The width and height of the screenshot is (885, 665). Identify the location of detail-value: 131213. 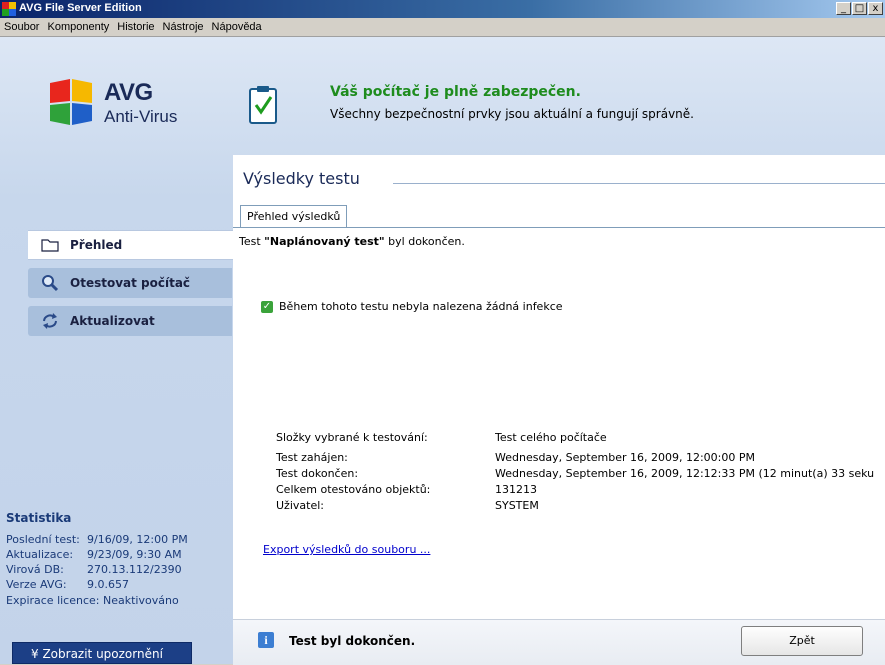
(516, 489).